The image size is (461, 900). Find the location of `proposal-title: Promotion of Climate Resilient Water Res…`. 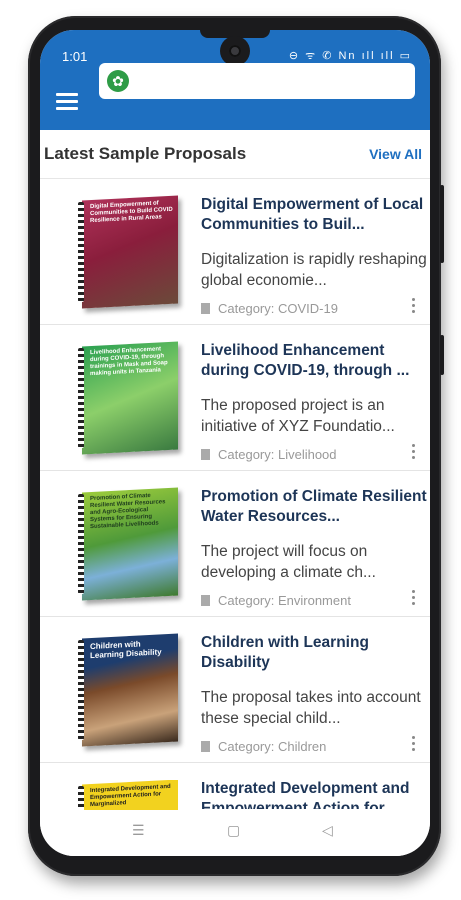

proposal-title: Promotion of Climate Resilient Water Res… is located at coordinates (315, 507).